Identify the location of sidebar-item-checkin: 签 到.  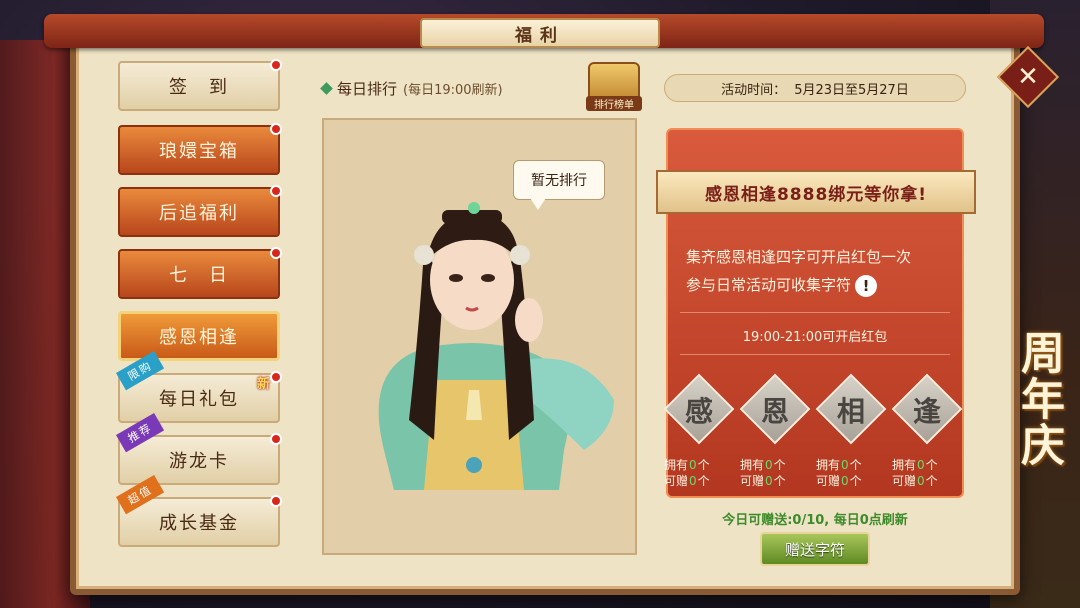
(200, 85).